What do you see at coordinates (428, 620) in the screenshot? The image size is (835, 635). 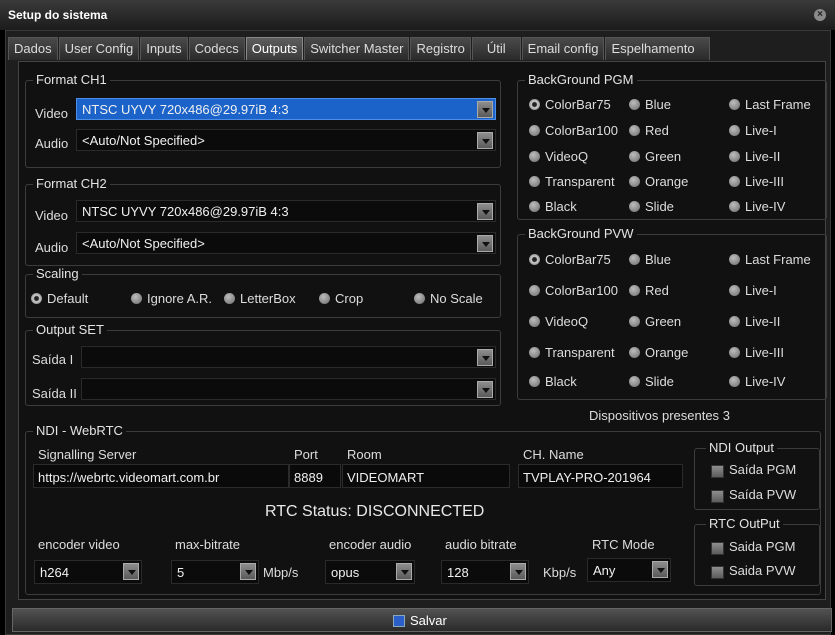 I see `save-button-label: Salvar` at bounding box center [428, 620].